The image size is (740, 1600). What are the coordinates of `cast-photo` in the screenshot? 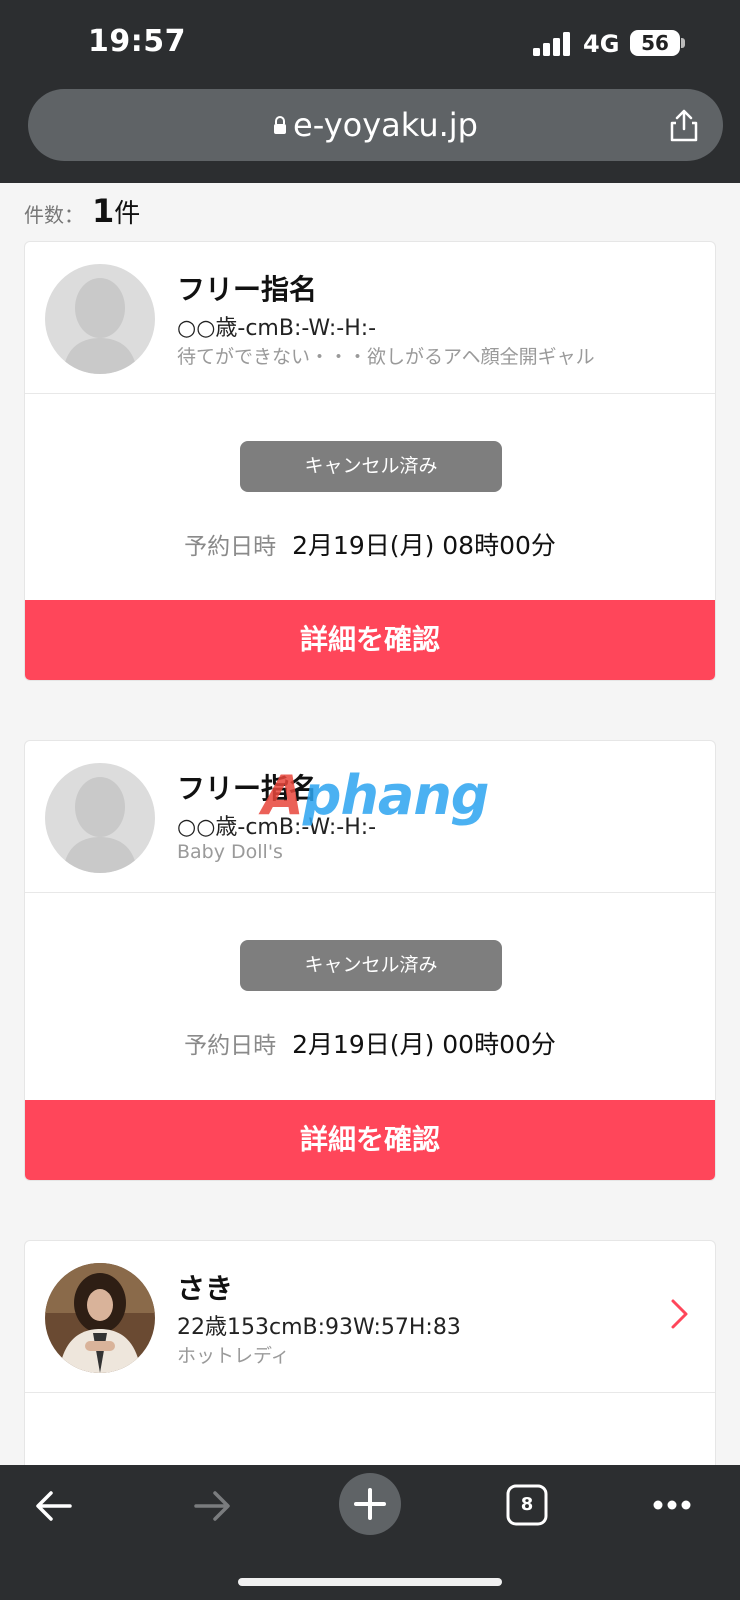 It's located at (100, 1318).